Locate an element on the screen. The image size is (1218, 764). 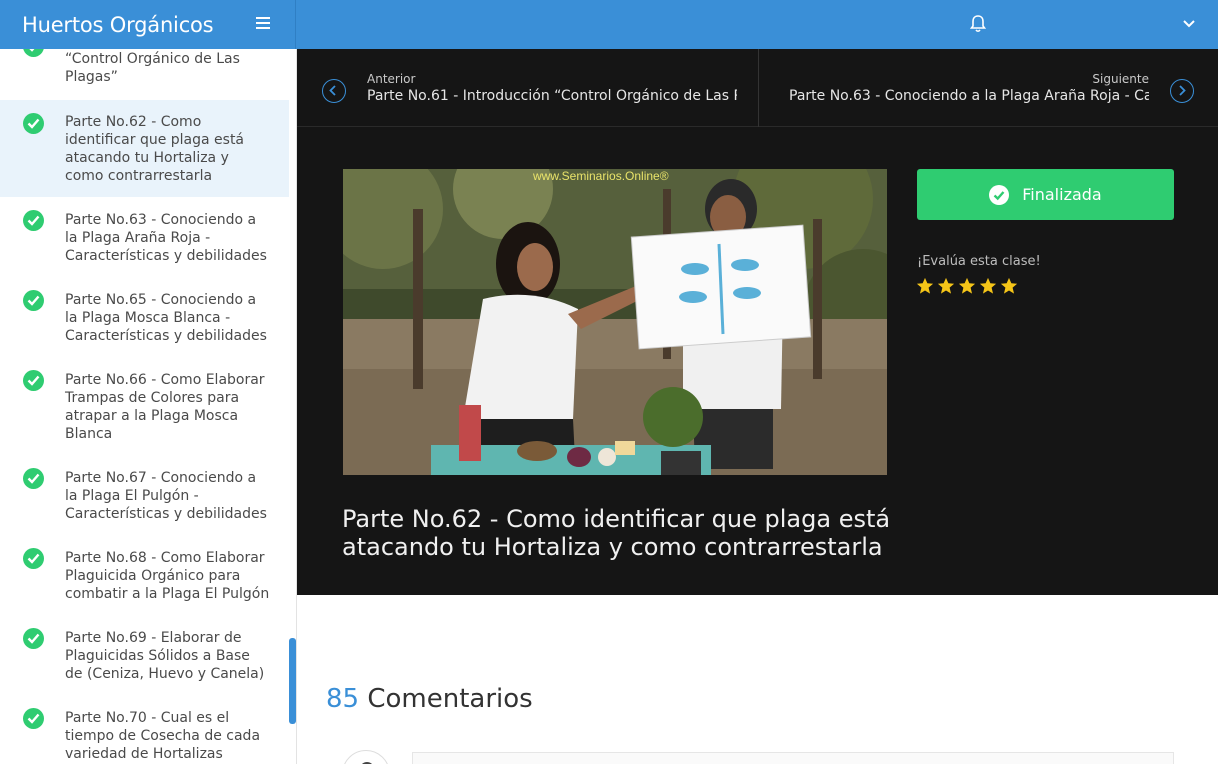
app-title: Huertos Orgánicos is located at coordinates (148, 24).